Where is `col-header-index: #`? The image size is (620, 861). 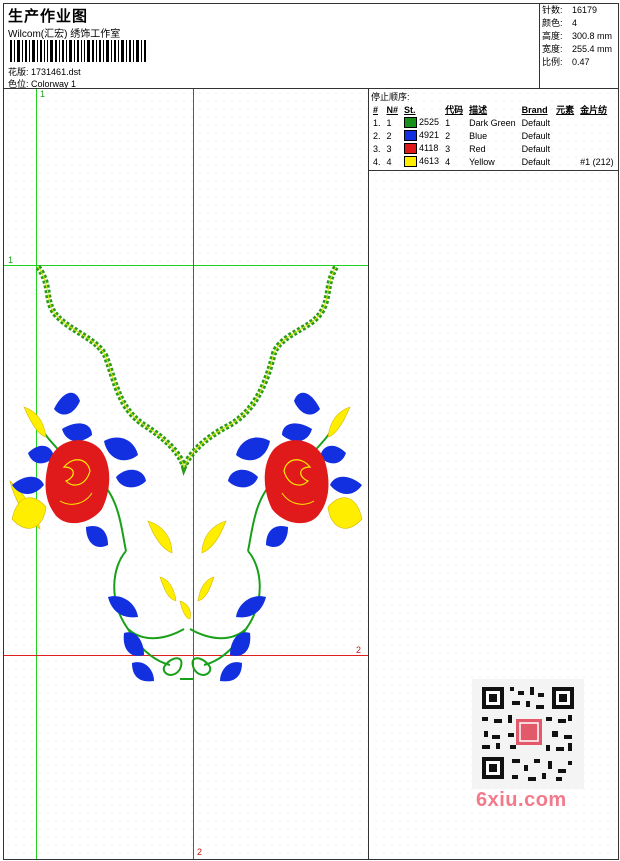
col-header-index: # is located at coordinates (376, 109).